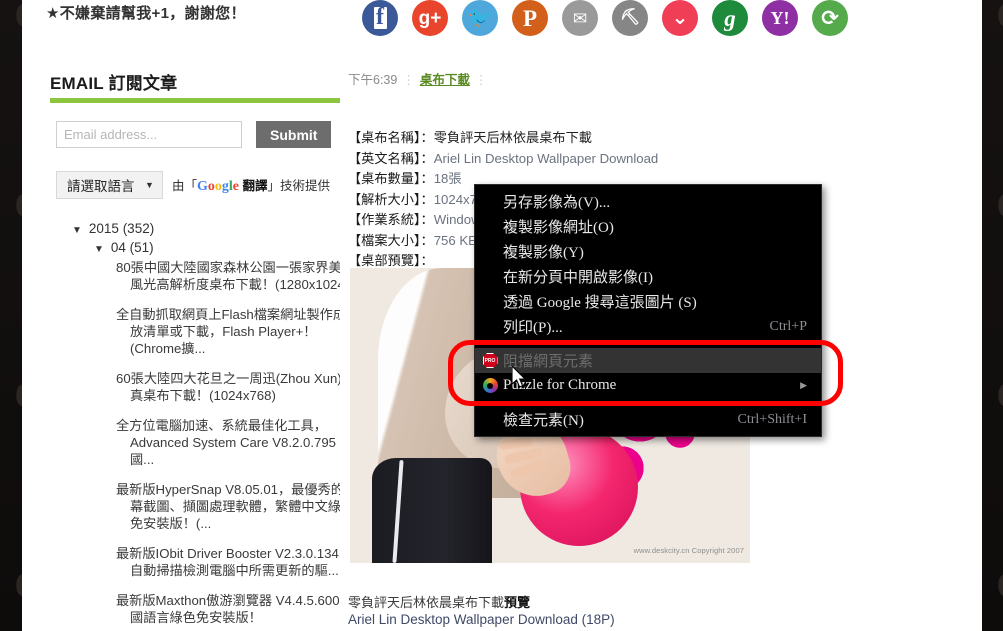  What do you see at coordinates (217, 186) in the screenshot?
I see `google-logo-text: Google` at bounding box center [217, 186].